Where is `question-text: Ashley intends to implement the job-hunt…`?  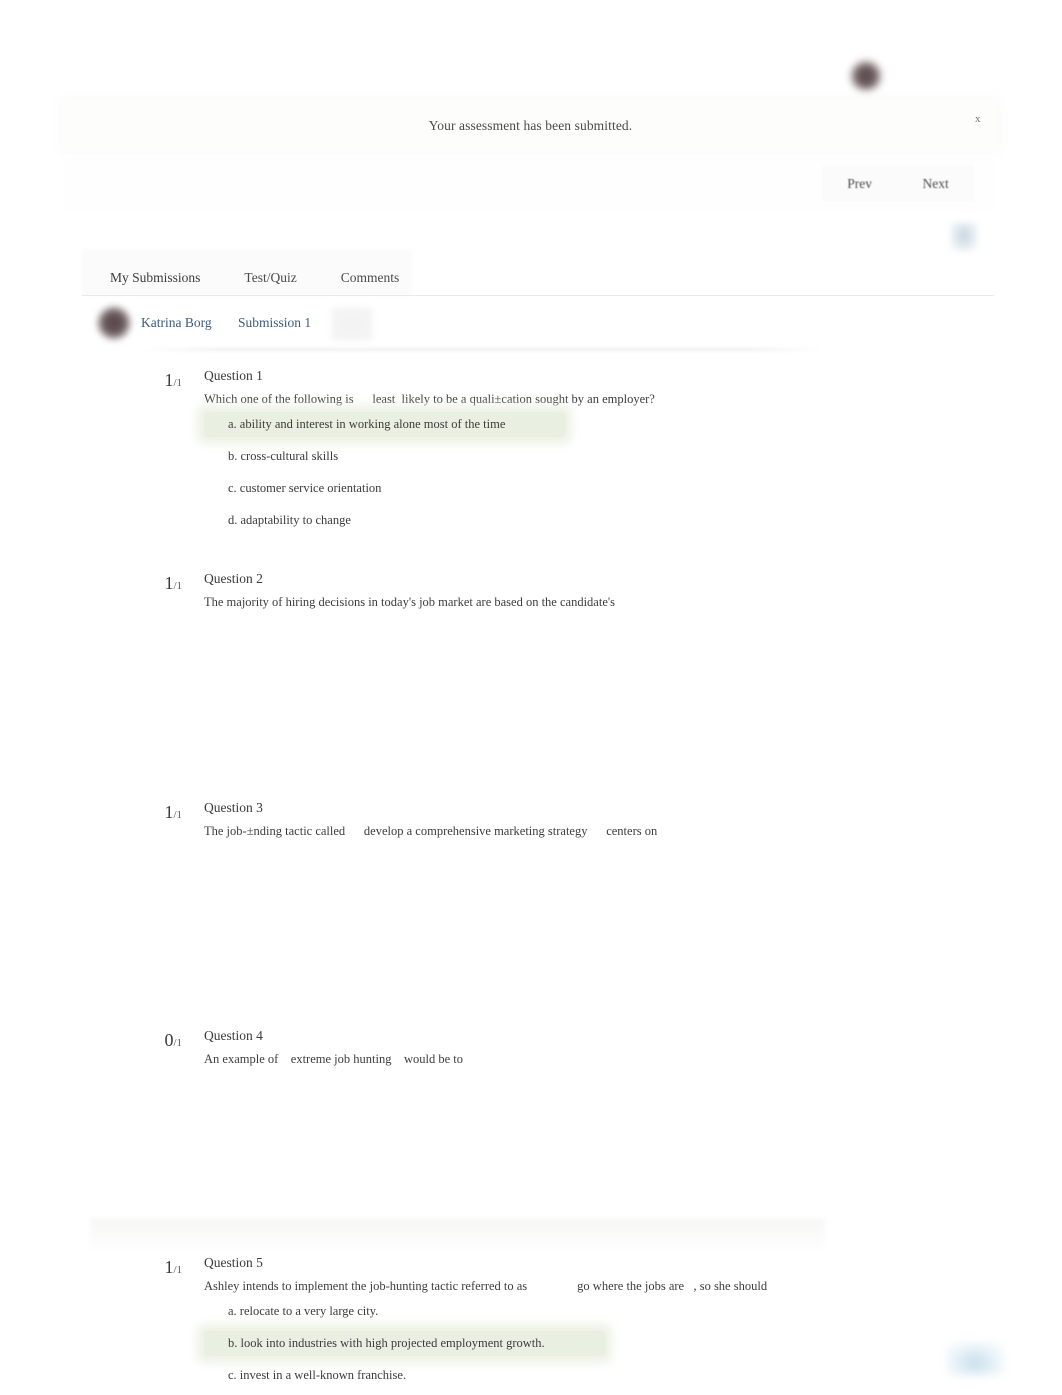
question-text: Ashley intends to implement the job-hunt… is located at coordinates (486, 1286).